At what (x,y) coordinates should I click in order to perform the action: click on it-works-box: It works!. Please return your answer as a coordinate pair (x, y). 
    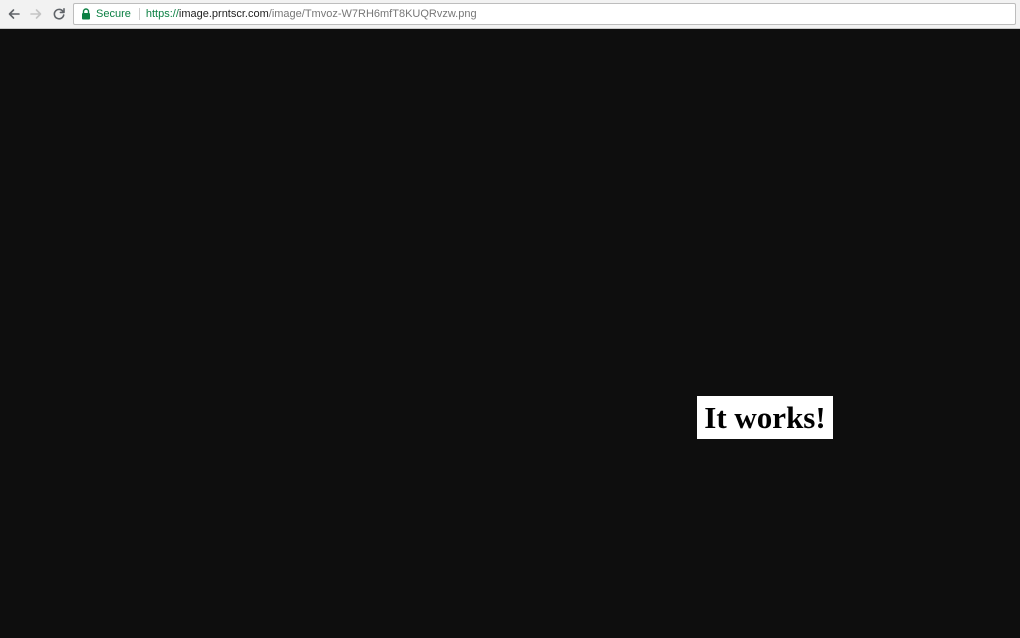
    Looking at the image, I should click on (765, 417).